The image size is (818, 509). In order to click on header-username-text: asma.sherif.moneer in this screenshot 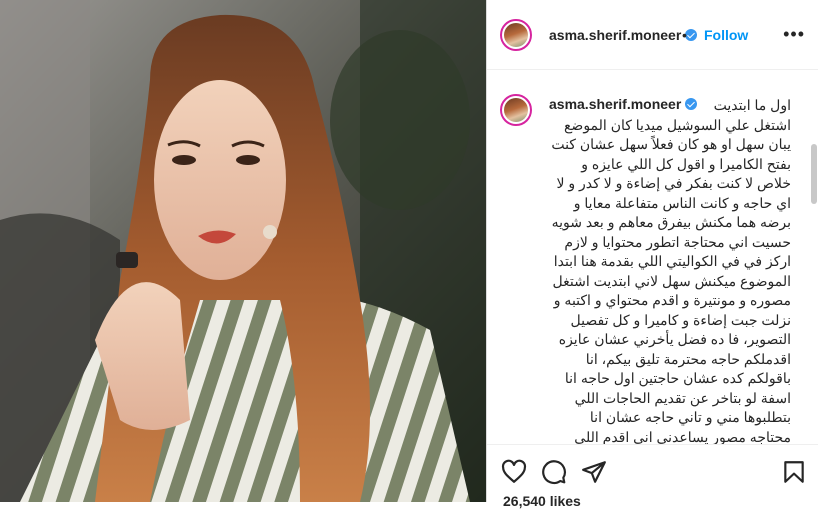, I will do `click(615, 35)`.